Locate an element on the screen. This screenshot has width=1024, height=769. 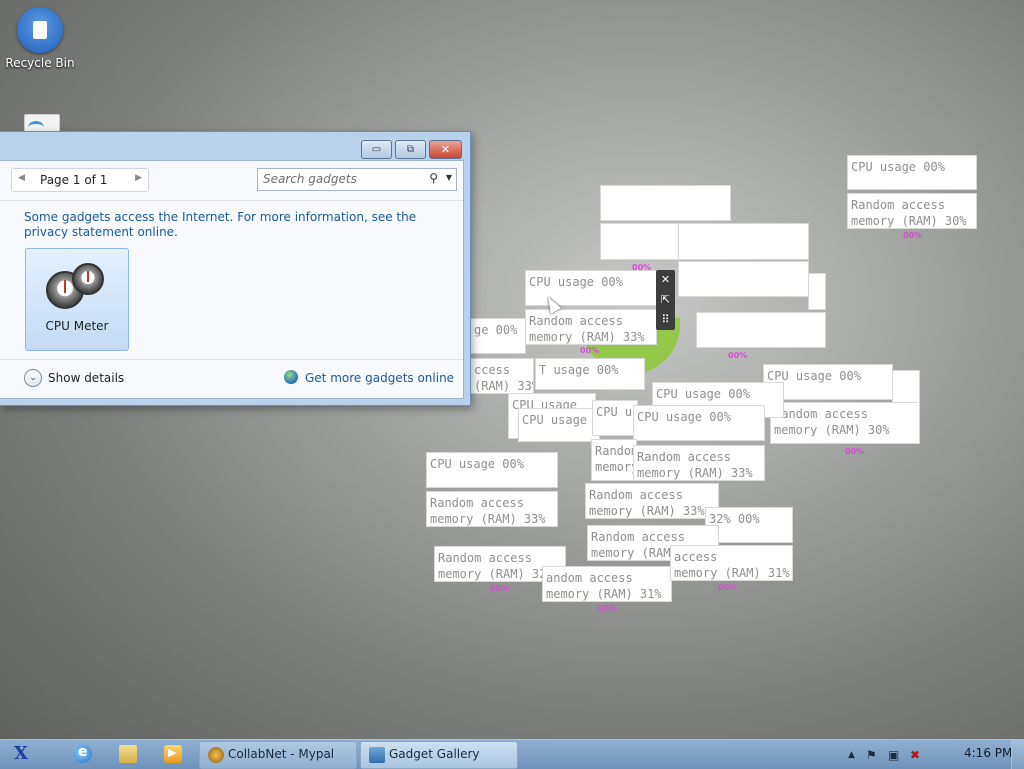
task-label: CollabNet - Mypal is located at coordinates (281, 754).